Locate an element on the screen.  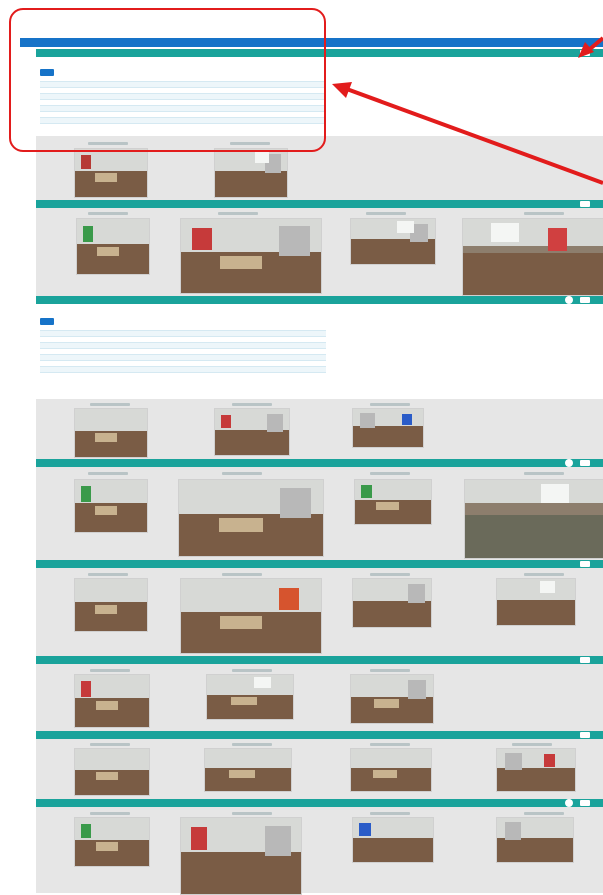
arrow-head-right is located at coordinates (586, 50).